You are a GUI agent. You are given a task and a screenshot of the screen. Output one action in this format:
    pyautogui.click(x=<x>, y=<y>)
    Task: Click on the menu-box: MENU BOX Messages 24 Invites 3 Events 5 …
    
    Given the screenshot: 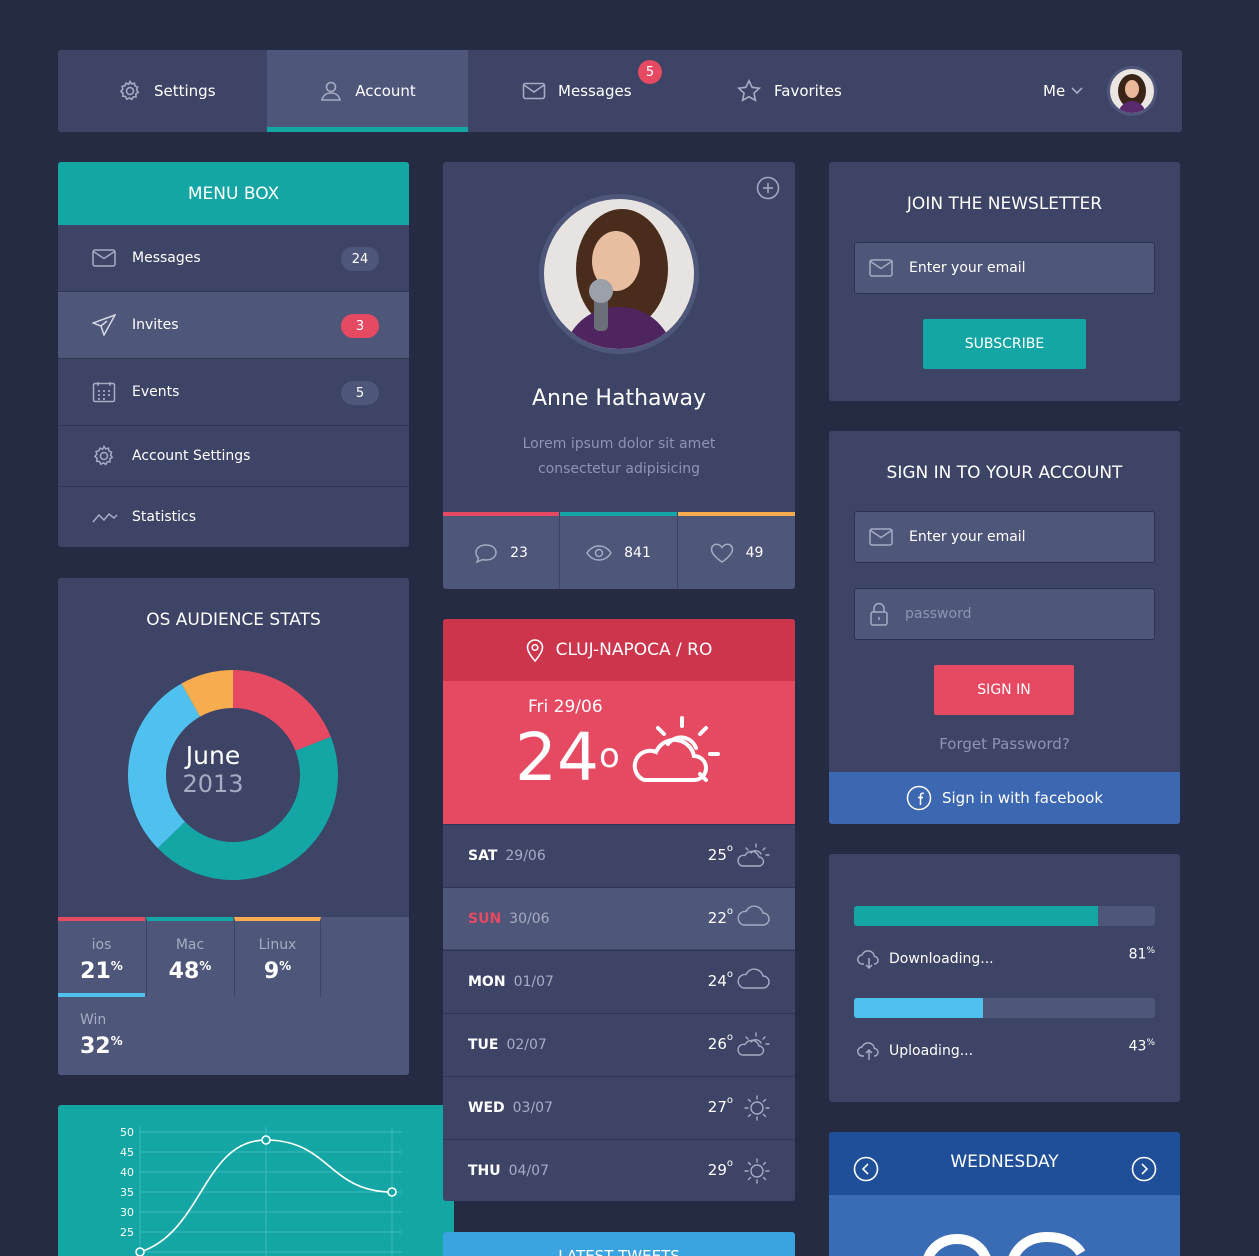 What is the action you would take?
    pyautogui.click(x=233, y=354)
    